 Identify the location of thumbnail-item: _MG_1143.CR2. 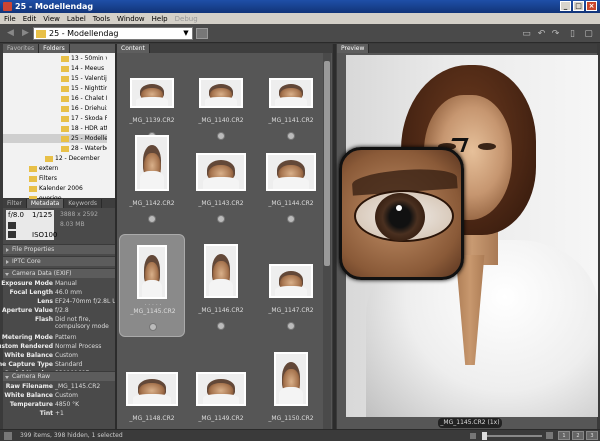
(221, 178).